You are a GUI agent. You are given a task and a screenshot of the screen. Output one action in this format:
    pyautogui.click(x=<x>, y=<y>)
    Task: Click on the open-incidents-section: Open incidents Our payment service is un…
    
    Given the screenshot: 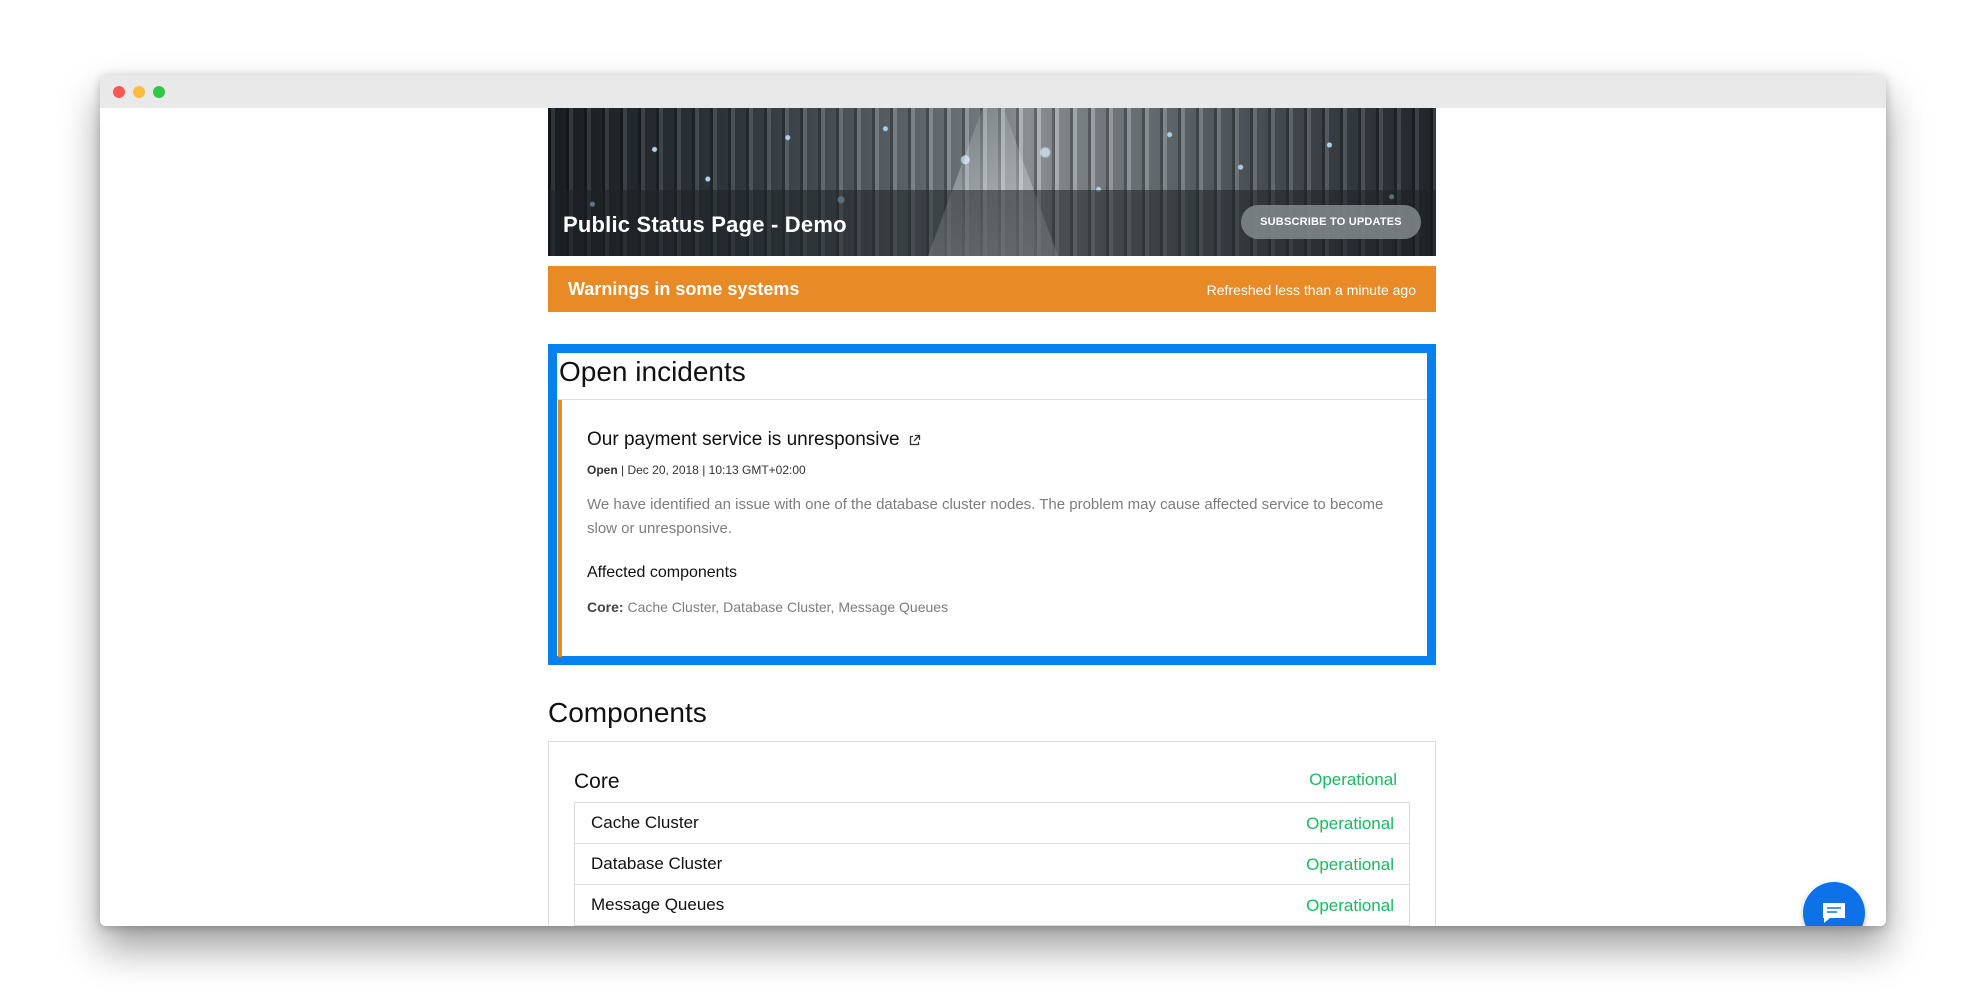 What is the action you would take?
    pyautogui.click(x=992, y=504)
    